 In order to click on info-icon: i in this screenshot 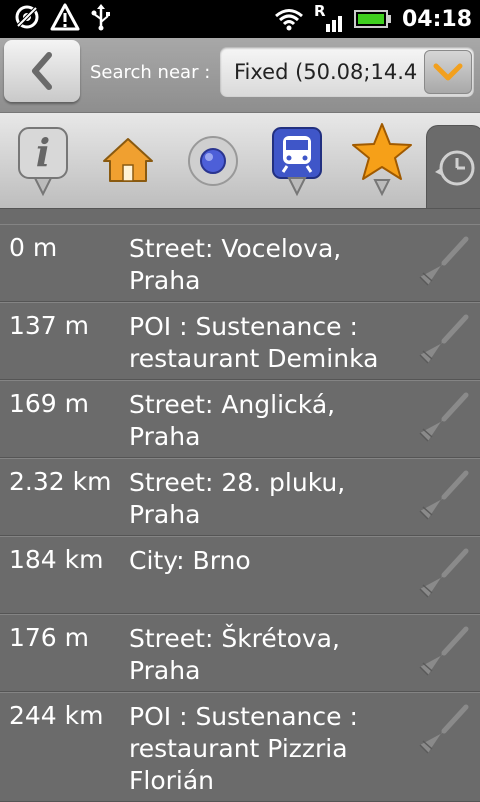, I will do `click(43, 162)`.